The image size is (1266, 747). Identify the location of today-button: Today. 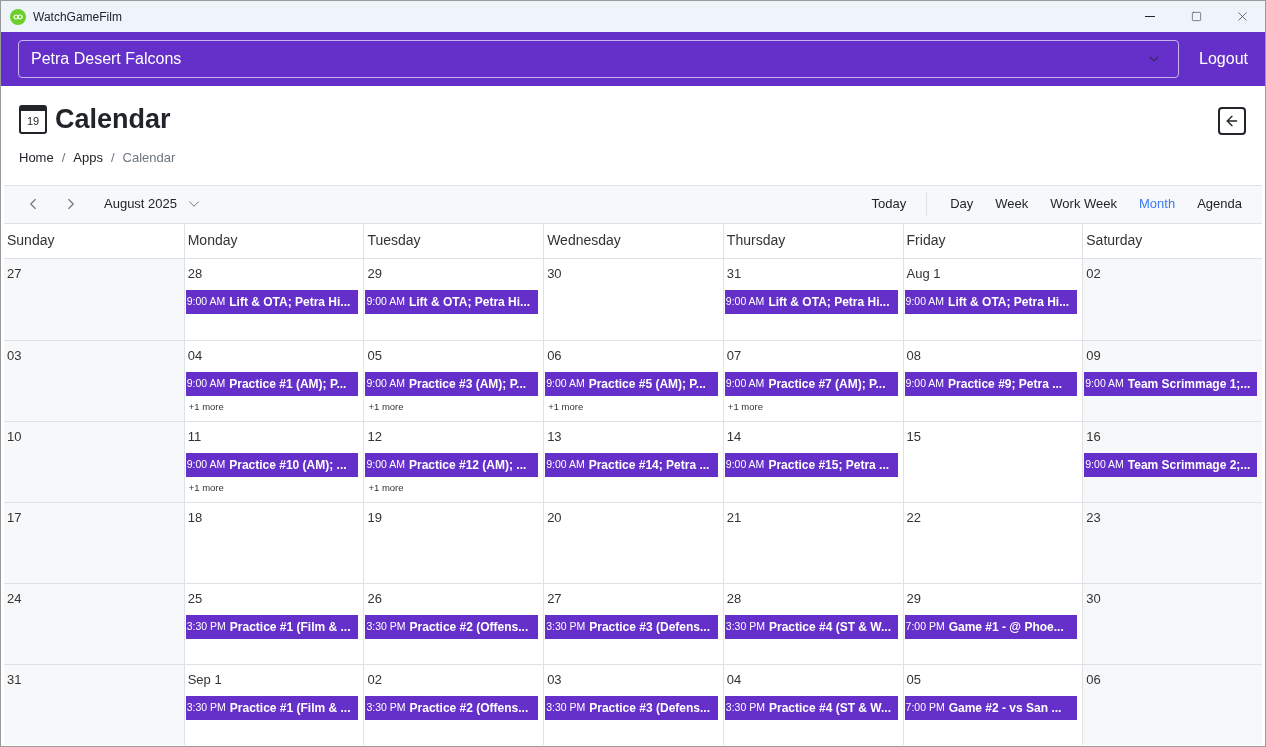
(889, 204).